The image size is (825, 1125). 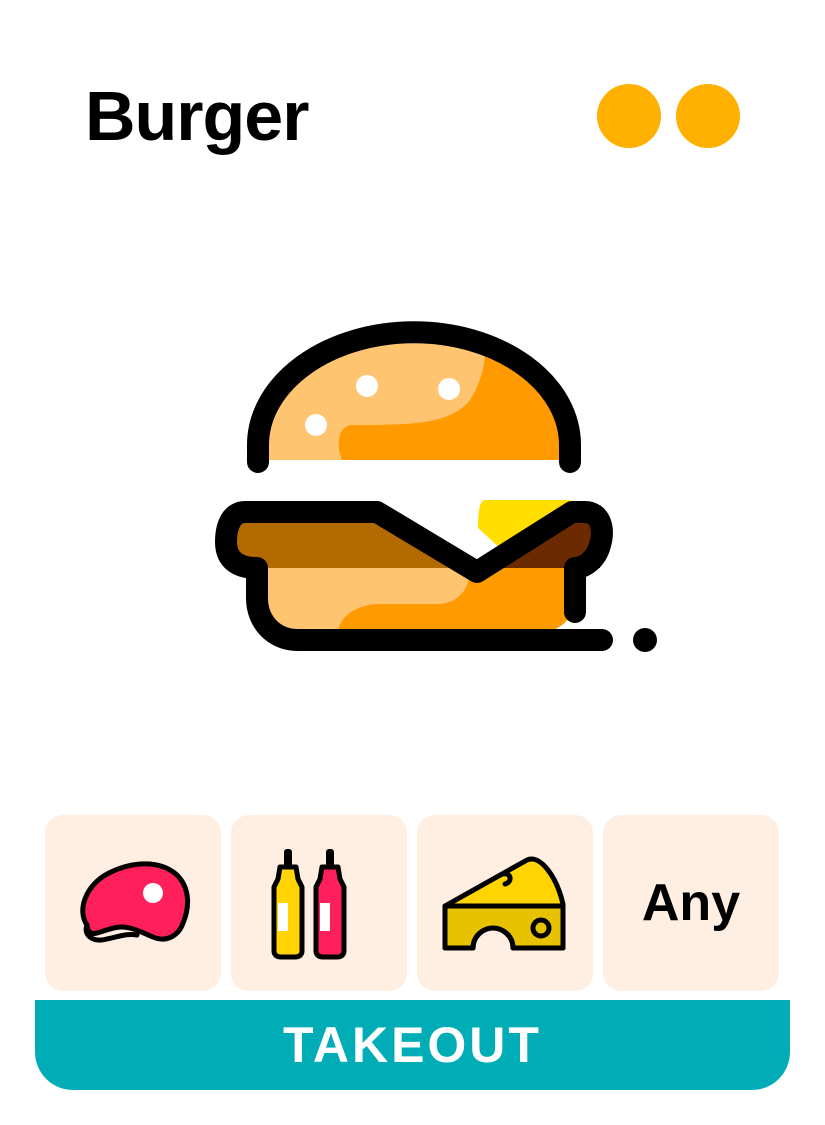 What do you see at coordinates (197, 116) in the screenshot?
I see `page-title: Burger` at bounding box center [197, 116].